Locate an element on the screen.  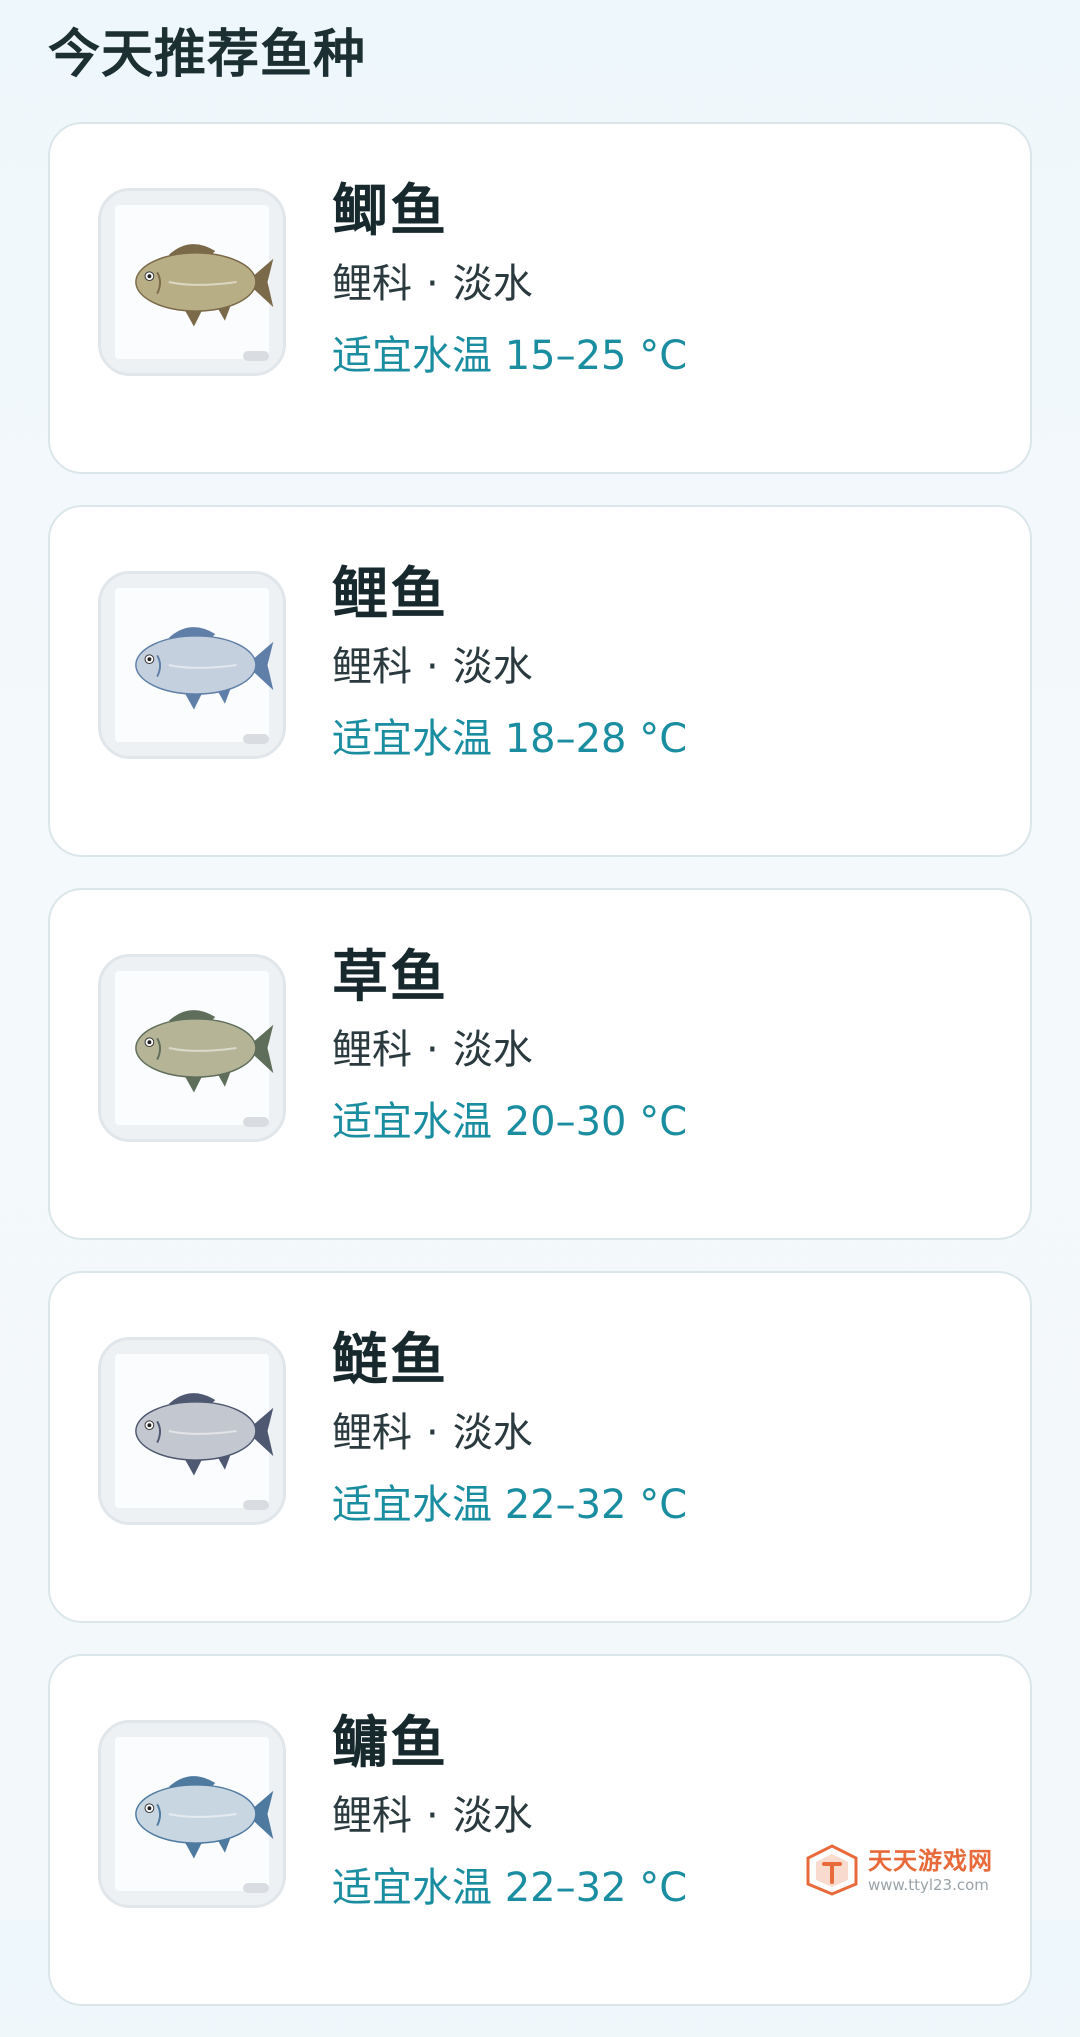
silver-carp-image is located at coordinates (204, 1434).